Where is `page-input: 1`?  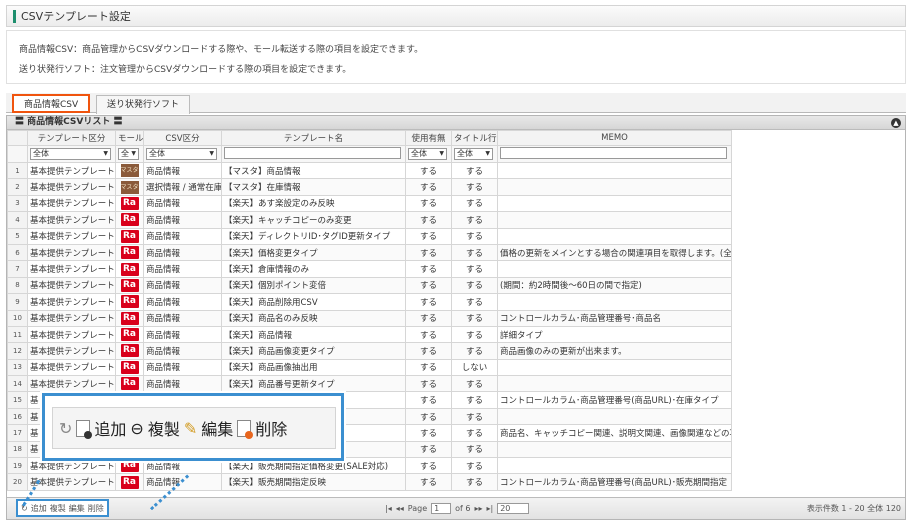 page-input: 1 is located at coordinates (441, 508).